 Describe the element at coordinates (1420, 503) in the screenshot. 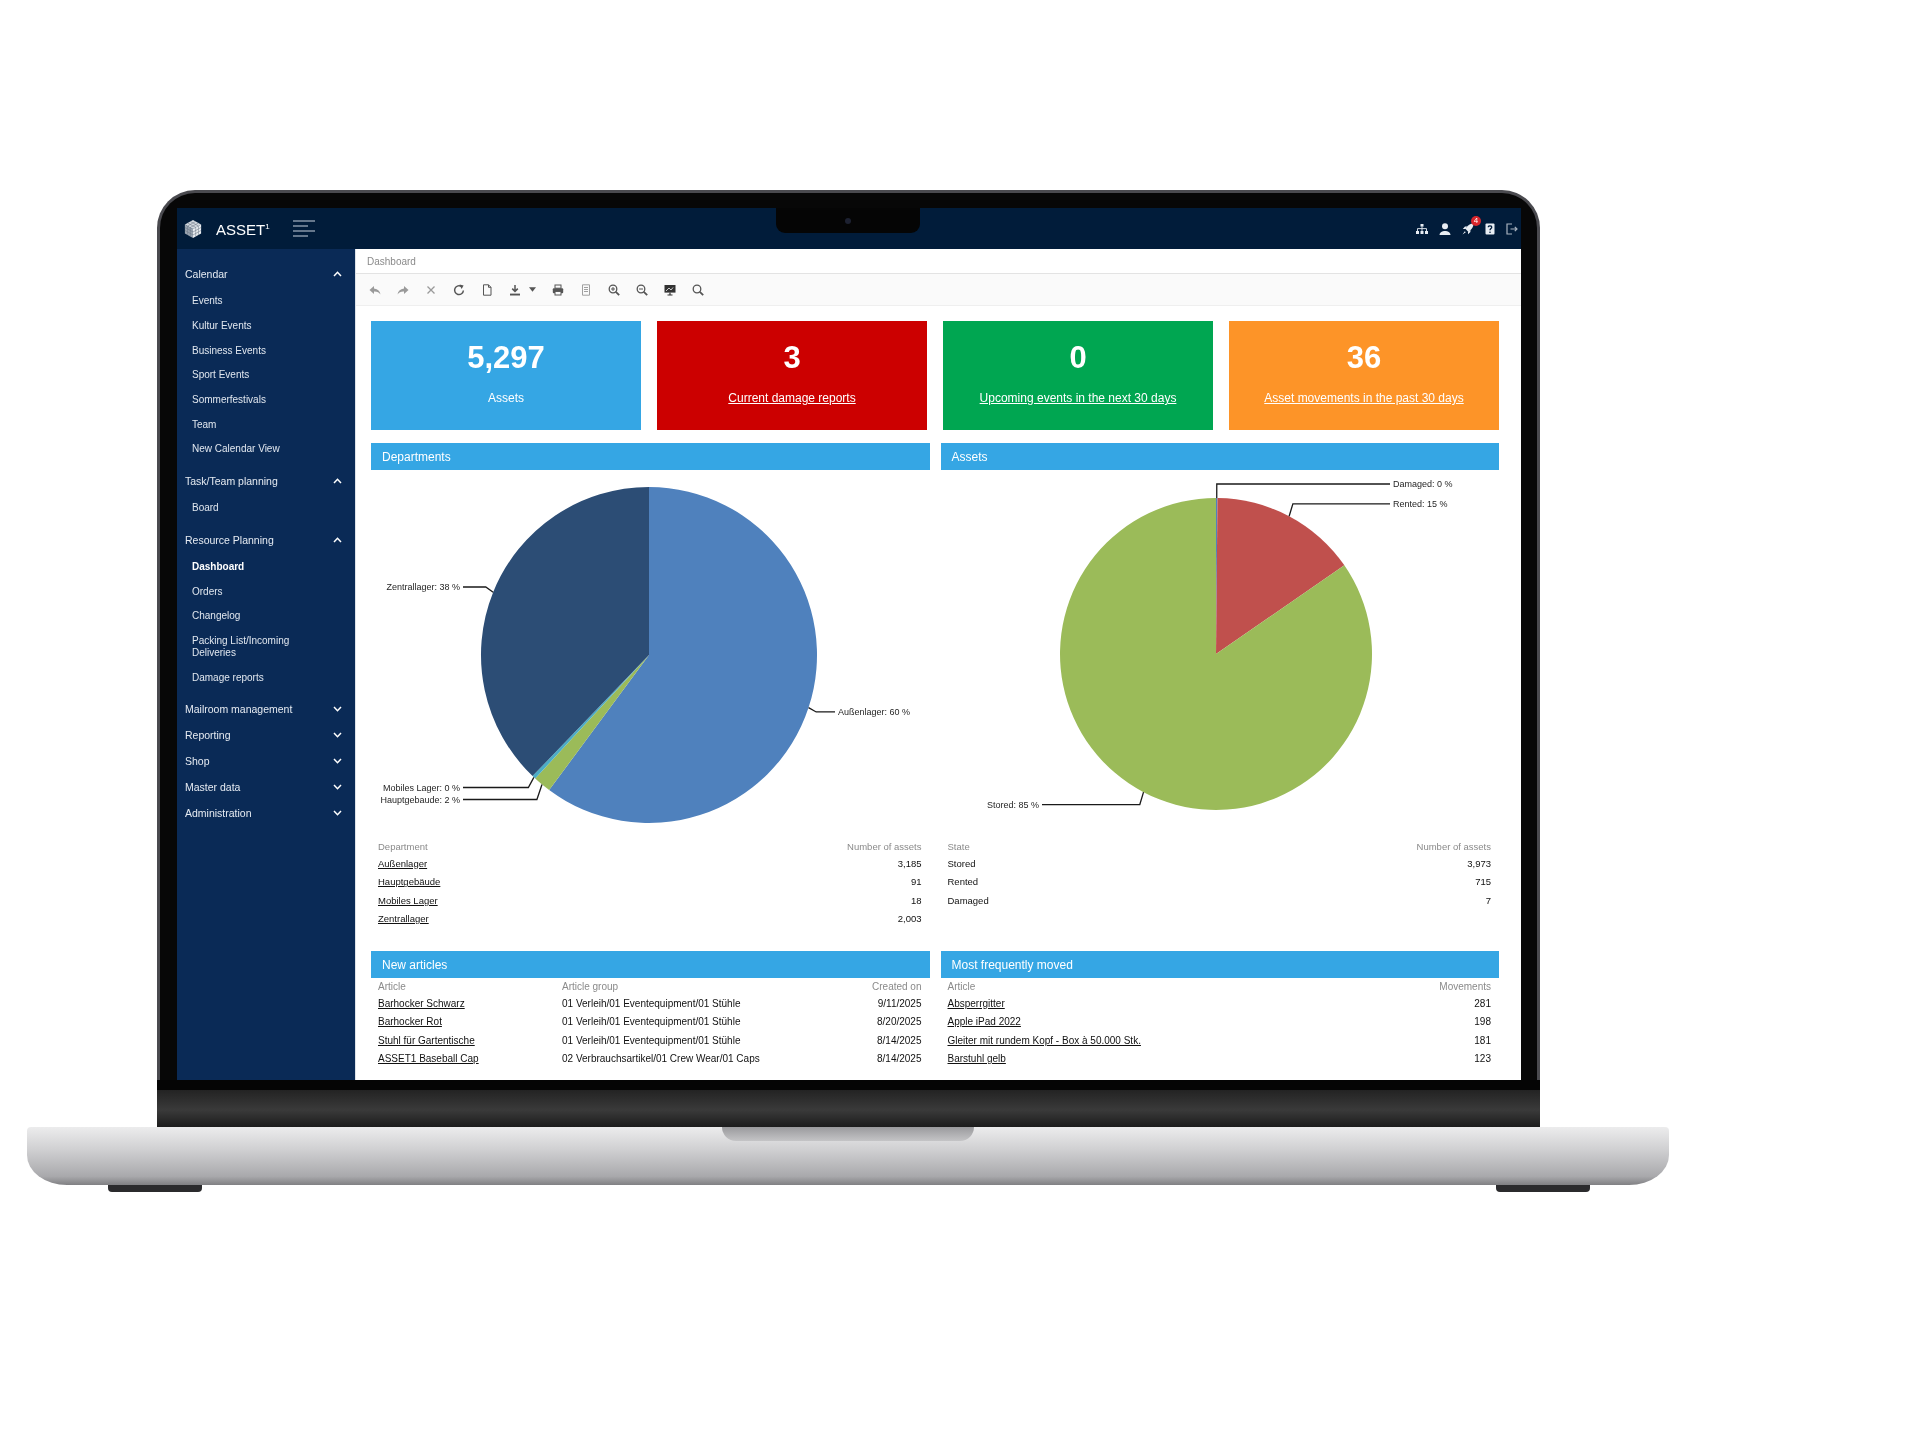

I see `slice-label: Rented: 15 %` at that location.